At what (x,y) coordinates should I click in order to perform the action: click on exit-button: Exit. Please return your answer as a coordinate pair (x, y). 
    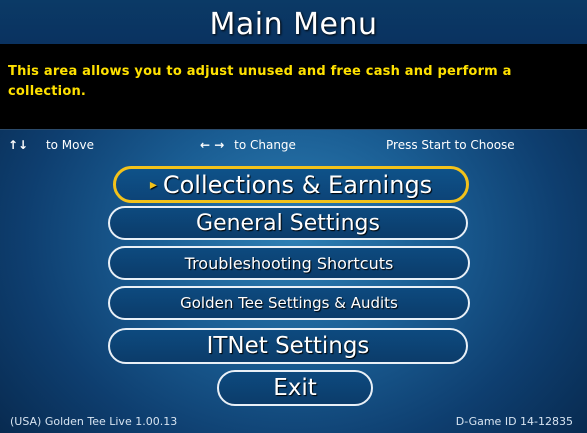
    Looking at the image, I should click on (295, 388).